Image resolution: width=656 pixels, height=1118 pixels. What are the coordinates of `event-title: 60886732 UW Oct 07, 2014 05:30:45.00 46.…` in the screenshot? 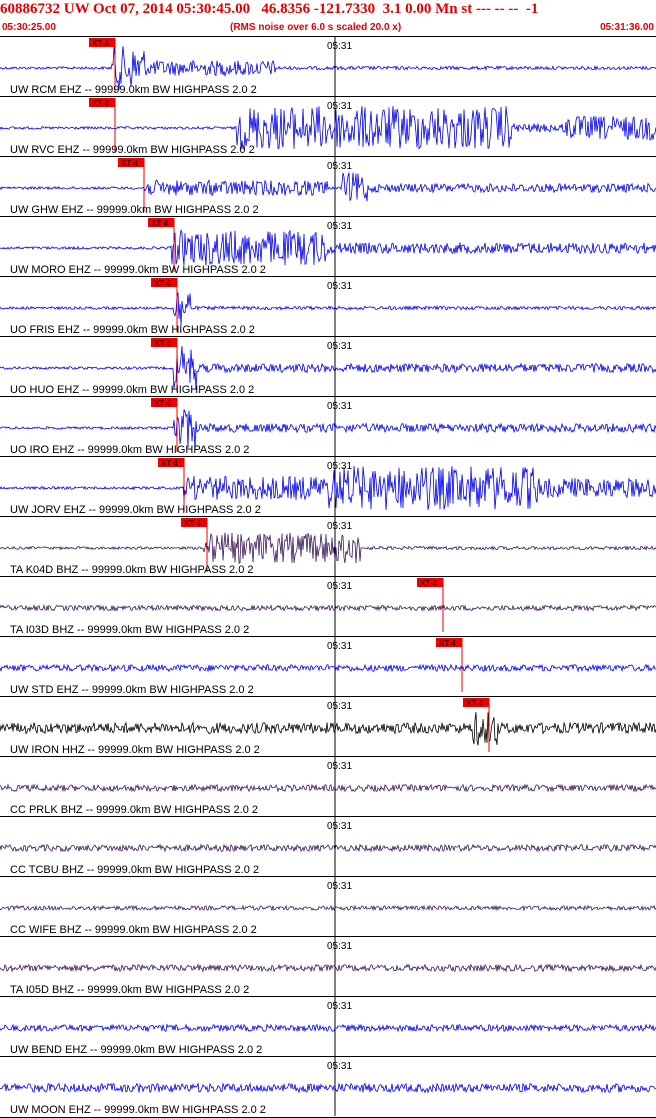 It's located at (269, 9).